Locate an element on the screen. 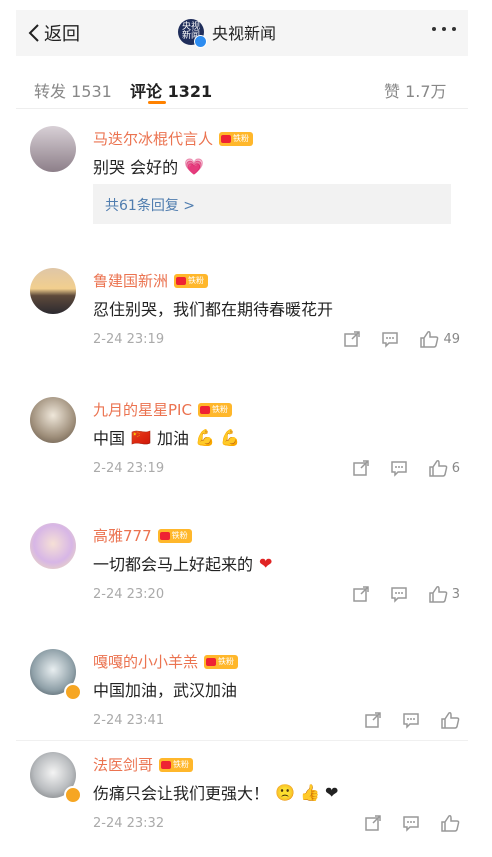  comment-item: 九月的星星PIC 铁粉 中国 🇨🇳 加油 💪 💪 2-24 23:19 6 is located at coordinates (250, 447).